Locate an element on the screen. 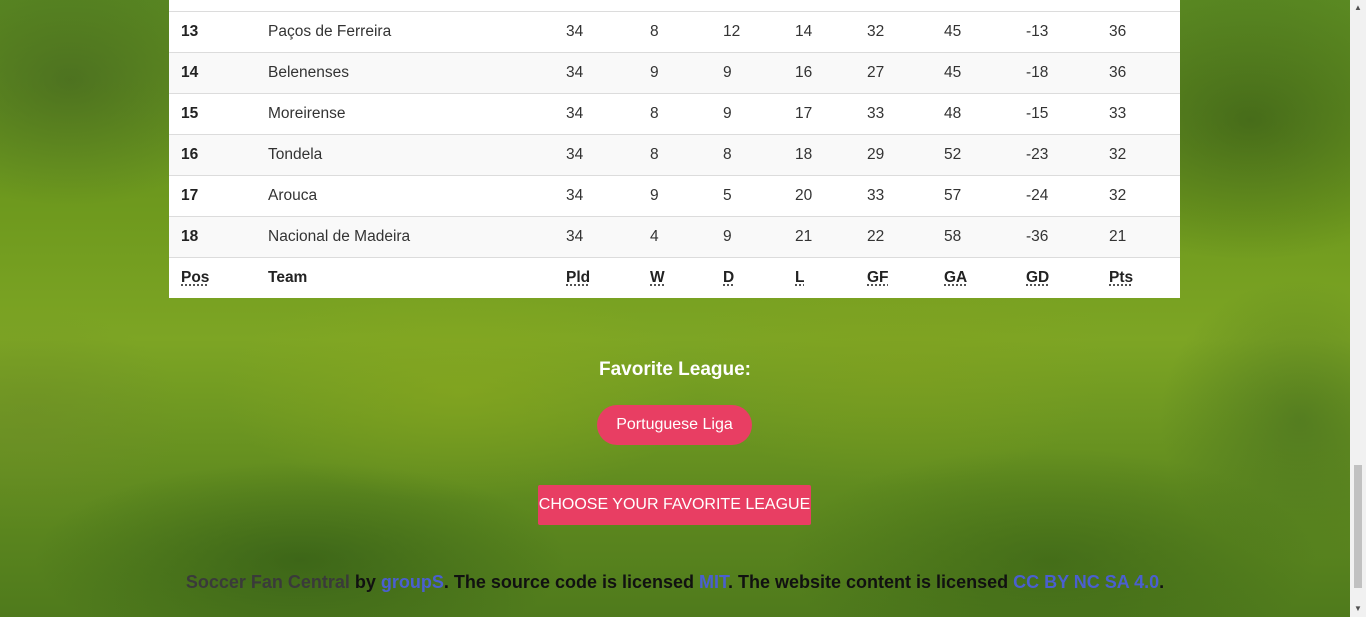 The width and height of the screenshot is (1366, 617). cell-gf: 22 is located at coordinates (893, 237).